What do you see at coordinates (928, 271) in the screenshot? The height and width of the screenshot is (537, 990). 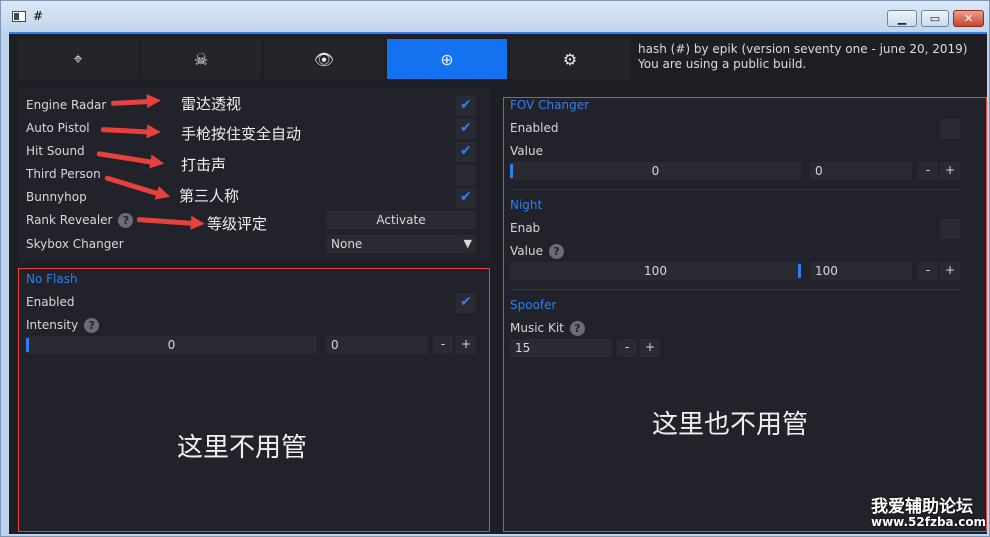 I see `night-decrement-button: -` at bounding box center [928, 271].